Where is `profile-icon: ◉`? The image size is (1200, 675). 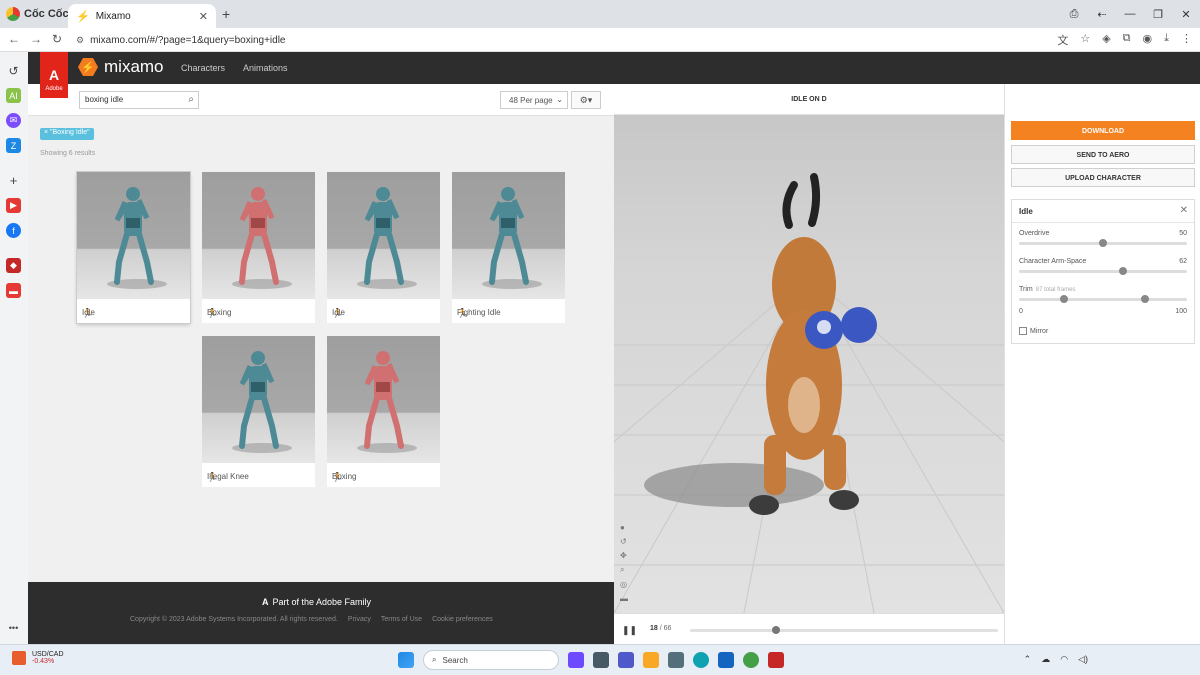 profile-icon: ◉ is located at coordinates (1148, 40).